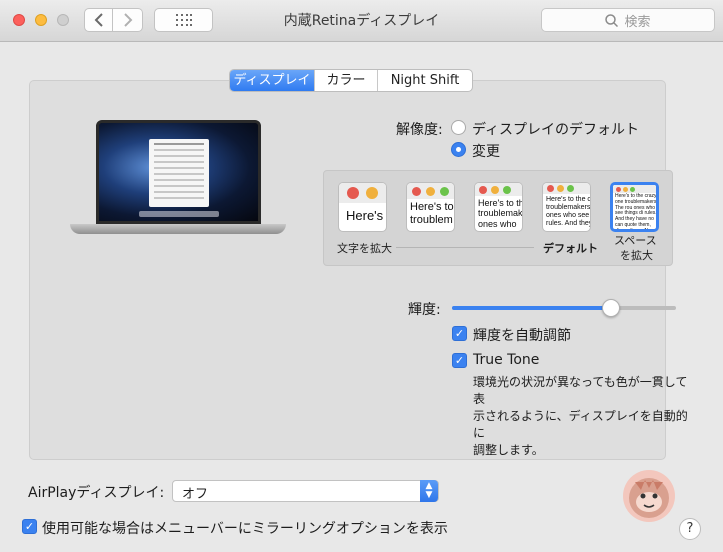 The height and width of the screenshot is (552, 723). Describe the element at coordinates (611, 308) in the screenshot. I see `brightness-slider-knob` at that location.